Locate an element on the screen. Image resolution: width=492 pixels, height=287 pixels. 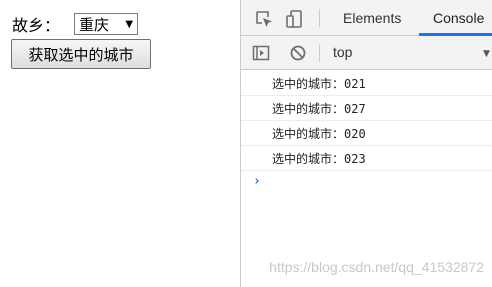
tab-console: Console is located at coordinates (458, 18).